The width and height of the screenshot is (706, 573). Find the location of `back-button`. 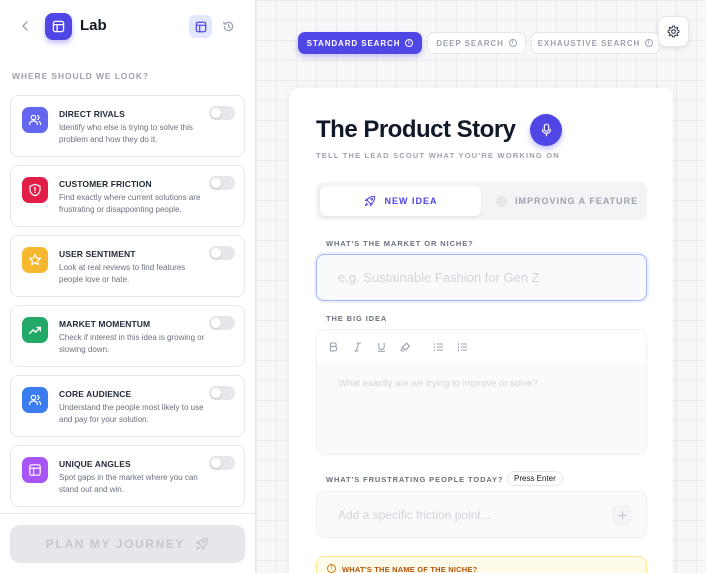

back-button is located at coordinates (25, 26).